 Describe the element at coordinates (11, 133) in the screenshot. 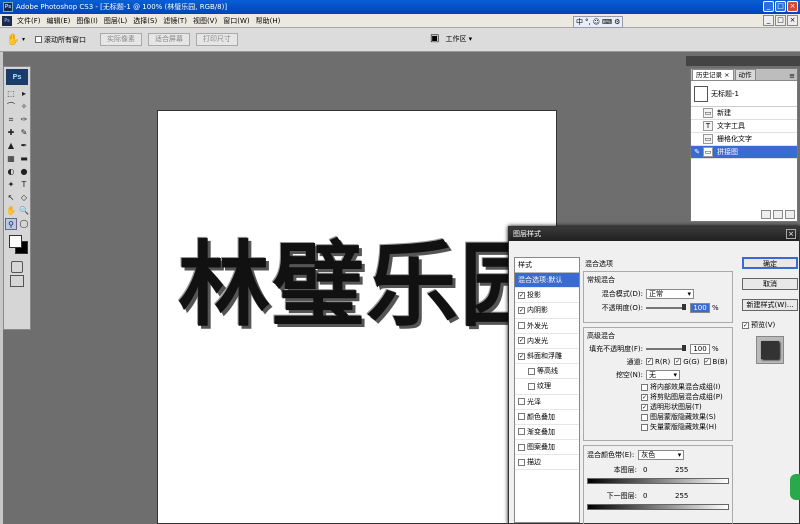

I see `healing-brush-icon: ✚` at that location.